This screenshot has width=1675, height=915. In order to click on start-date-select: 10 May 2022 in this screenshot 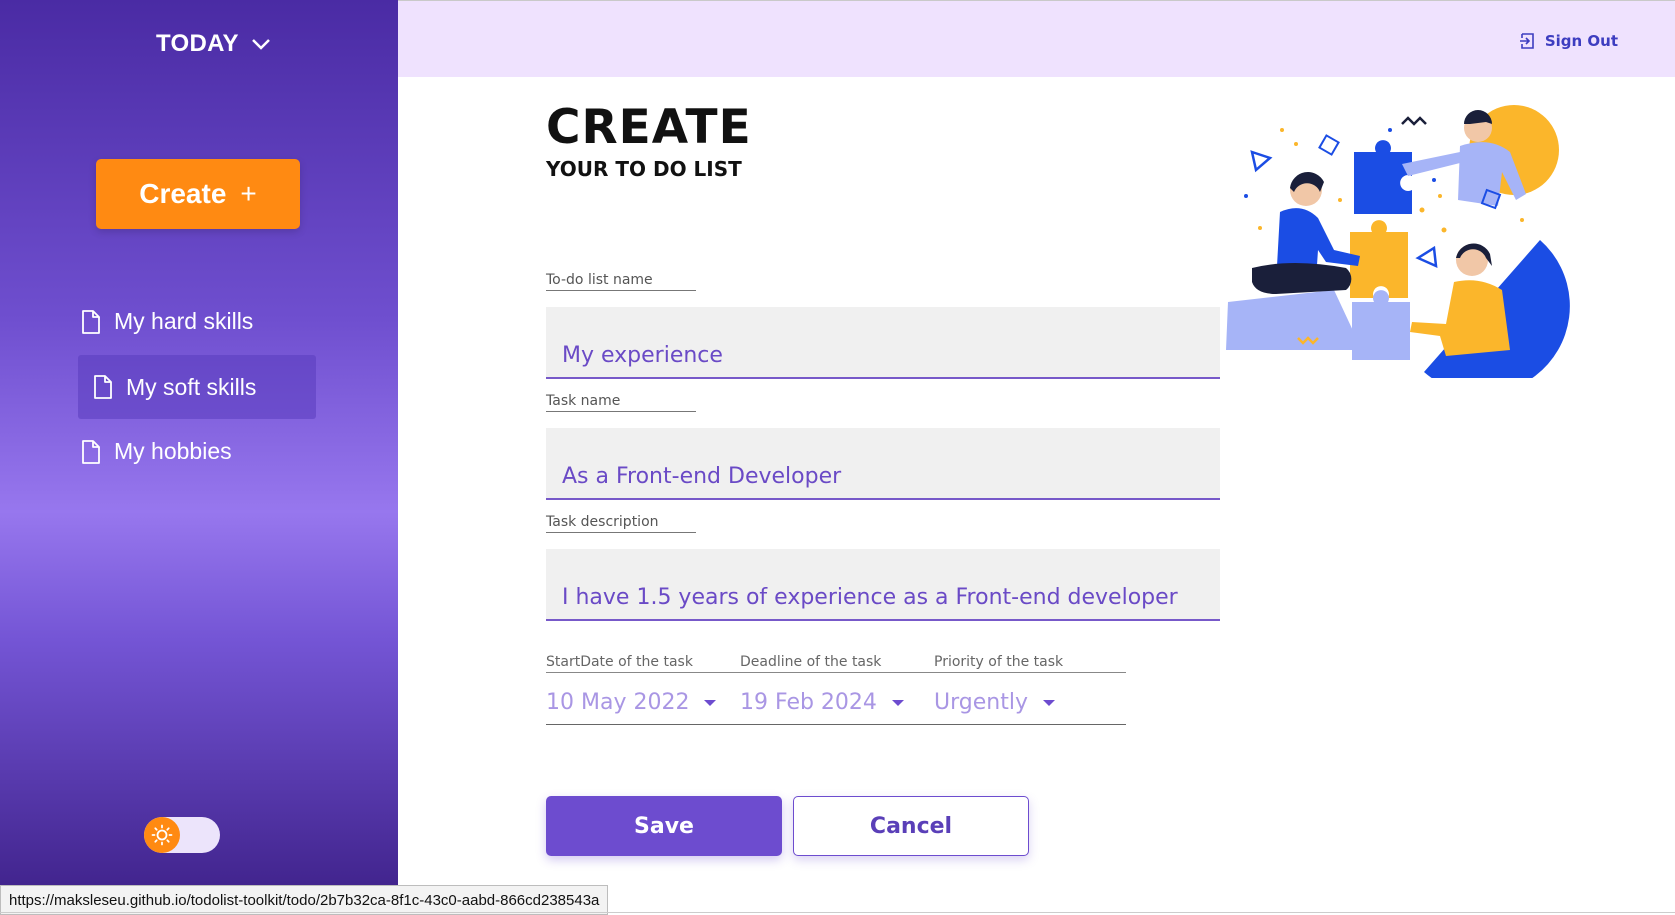, I will do `click(631, 702)`.